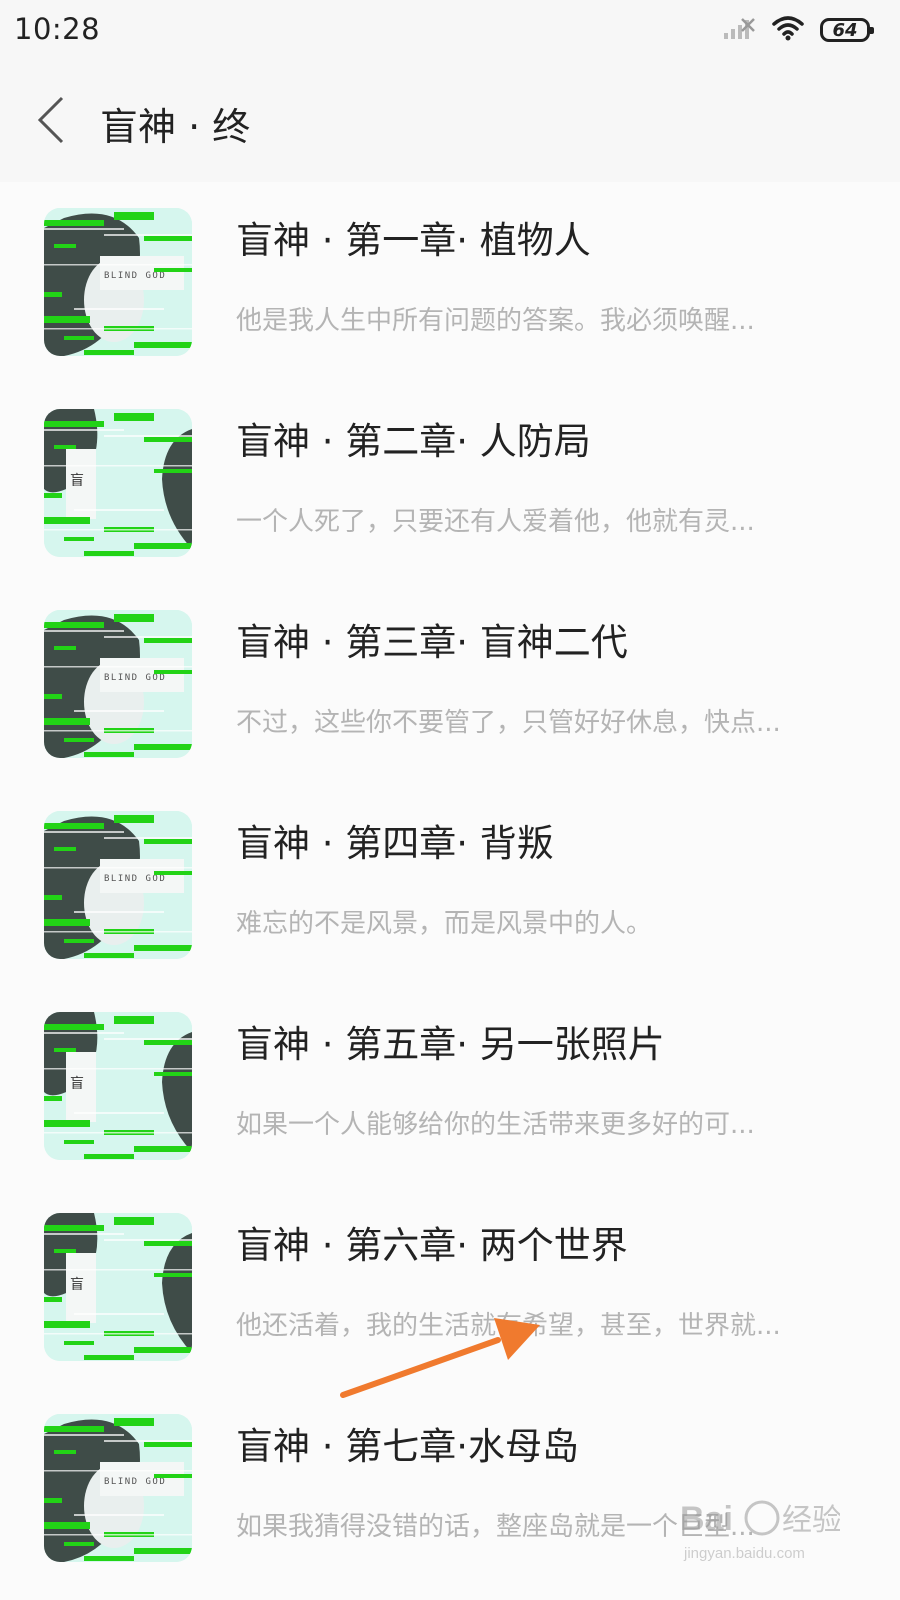 Image resolution: width=900 pixels, height=1600 pixels. I want to click on chapter-title: 盲神 · 第六章· 两个世界, so click(432, 1245).